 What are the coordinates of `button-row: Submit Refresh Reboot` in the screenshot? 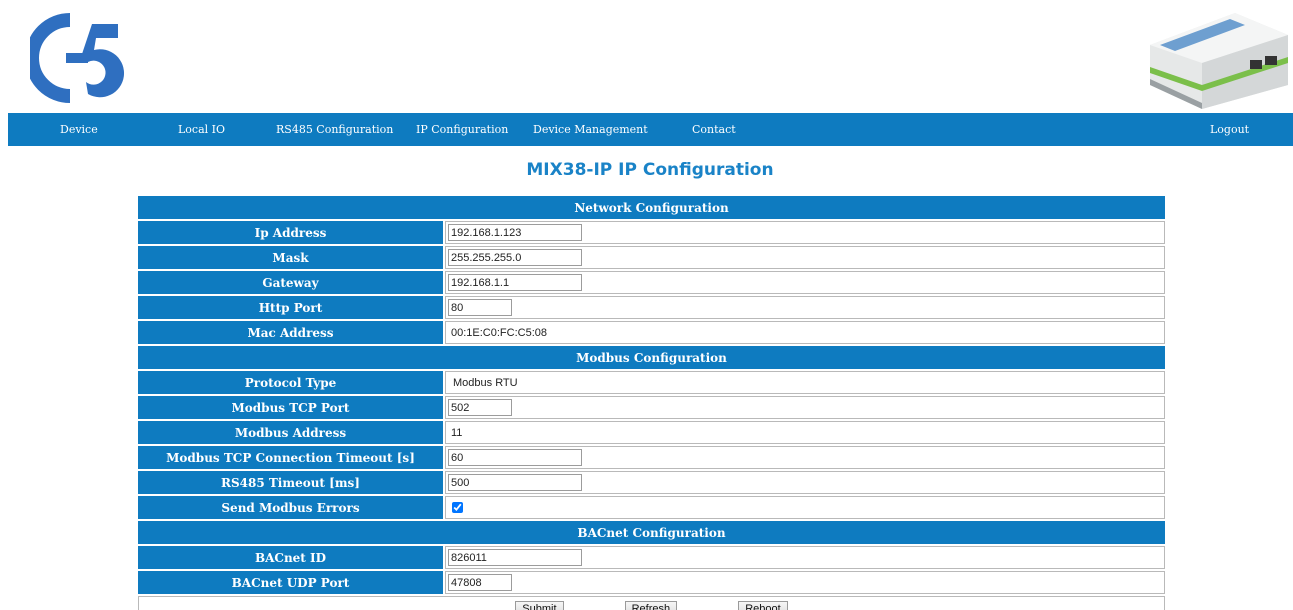 It's located at (651, 603).